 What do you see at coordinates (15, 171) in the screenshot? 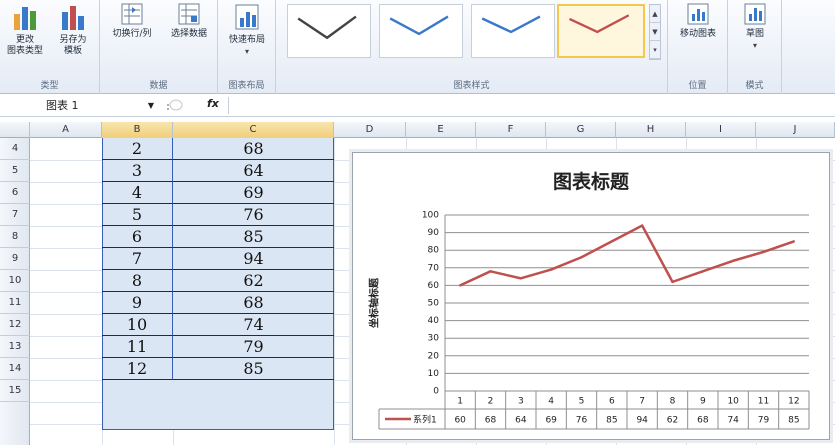
I see `row-header-5: 5` at bounding box center [15, 171].